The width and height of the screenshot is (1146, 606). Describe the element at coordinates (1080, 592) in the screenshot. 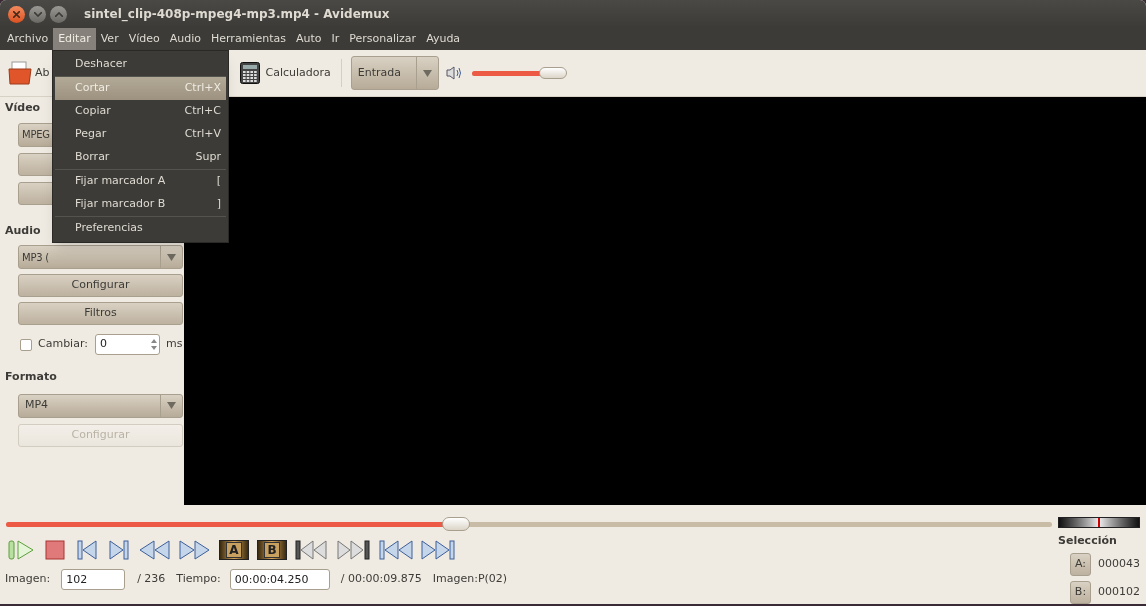

I see `marker-b-button: B:` at that location.